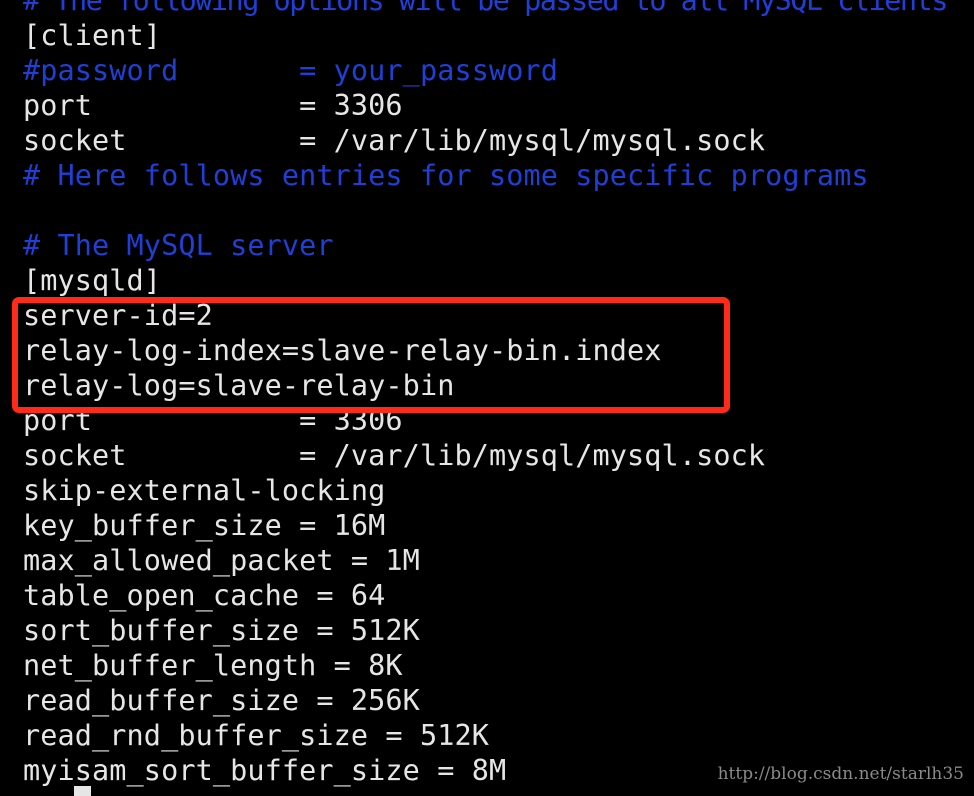  Describe the element at coordinates (291, 70) in the screenshot. I see `config-comment-line: #password = your_password` at that location.